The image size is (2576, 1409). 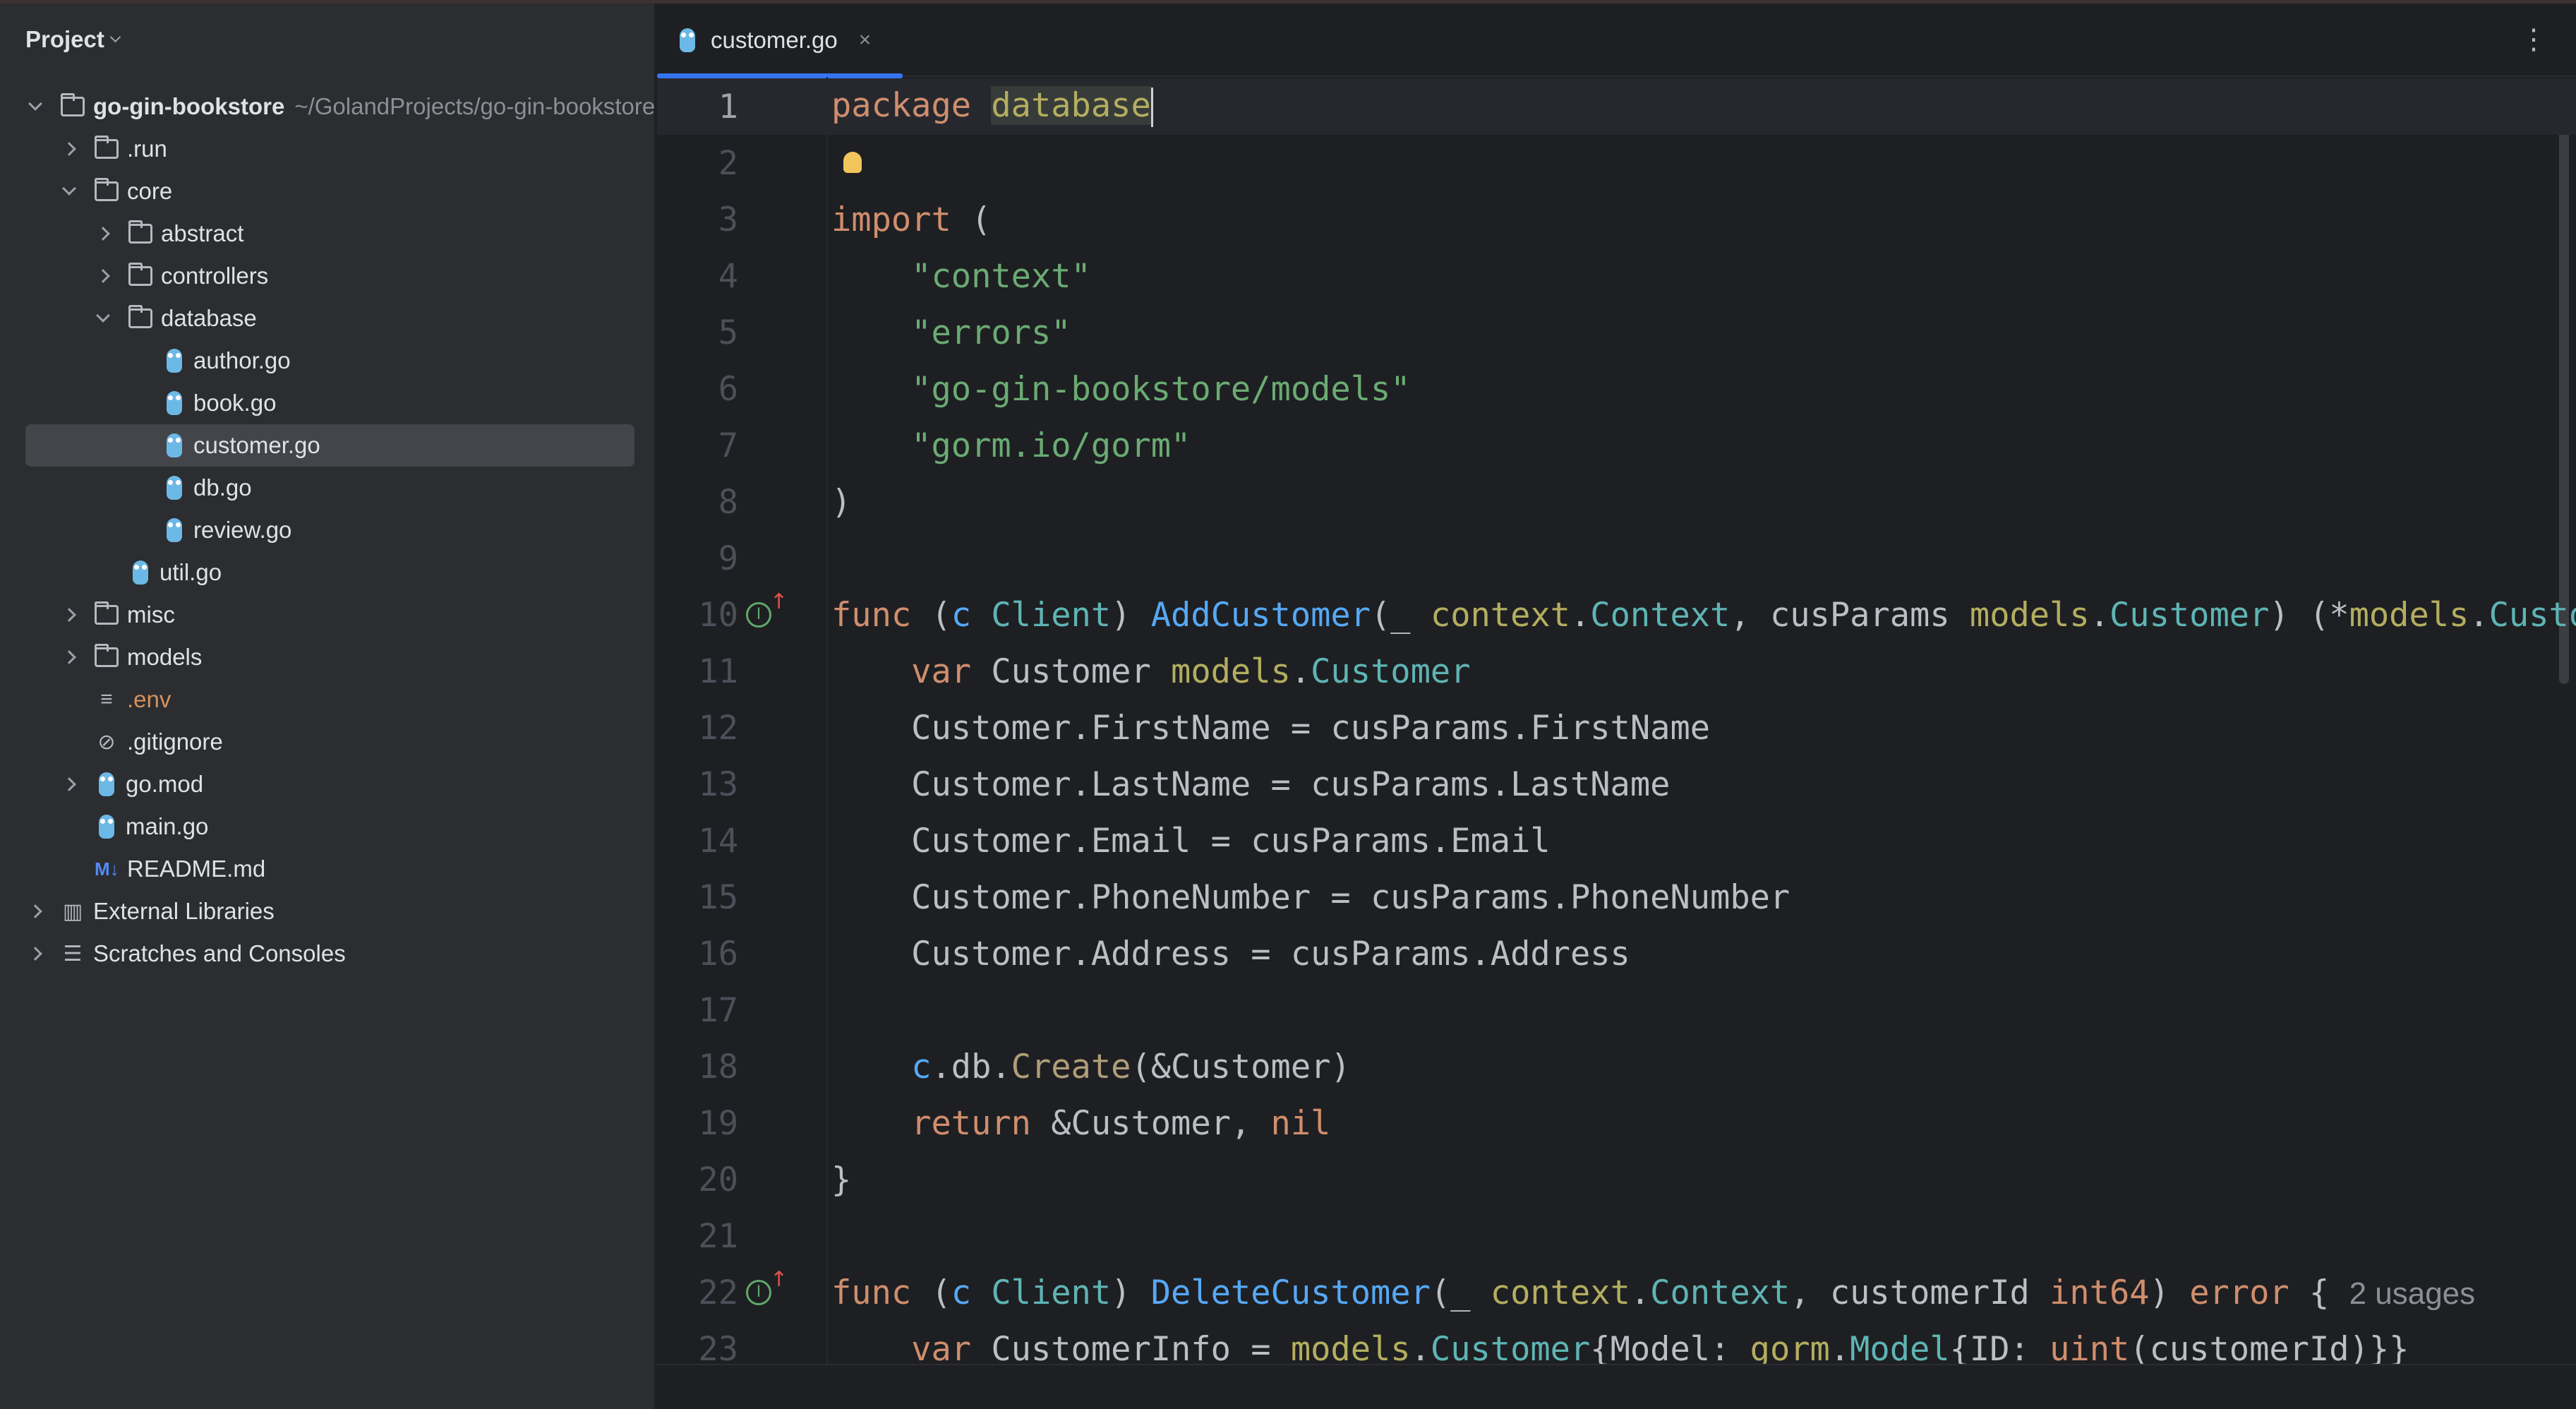 What do you see at coordinates (328, 657) in the screenshot?
I see `tree-item-models: models` at bounding box center [328, 657].